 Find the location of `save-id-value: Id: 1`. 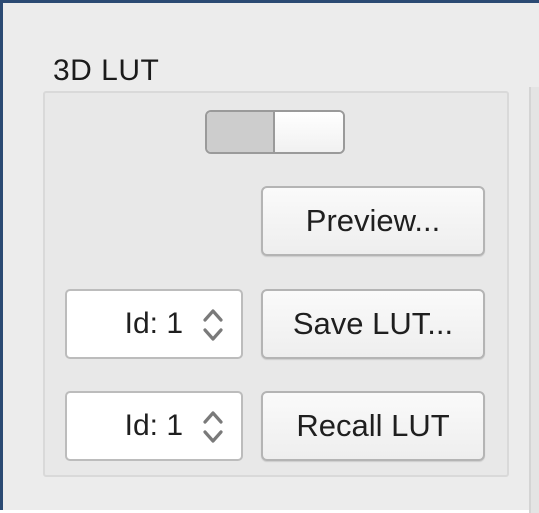

save-id-value: Id: 1 is located at coordinates (153, 323).